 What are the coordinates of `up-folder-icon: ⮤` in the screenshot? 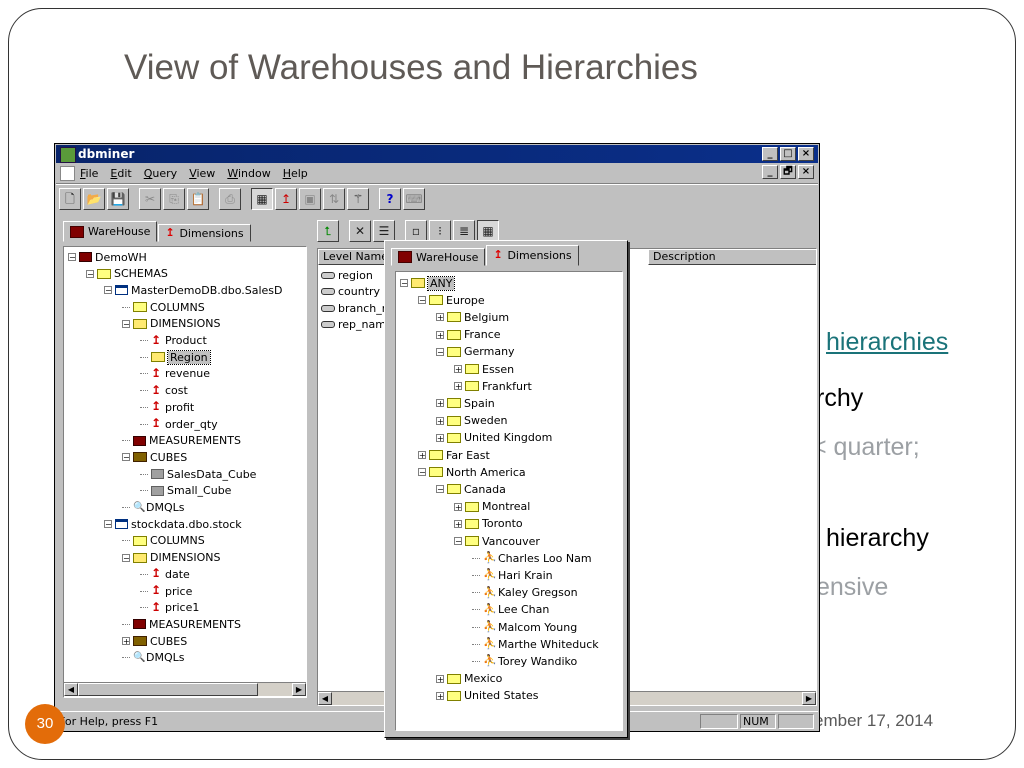 It's located at (328, 231).